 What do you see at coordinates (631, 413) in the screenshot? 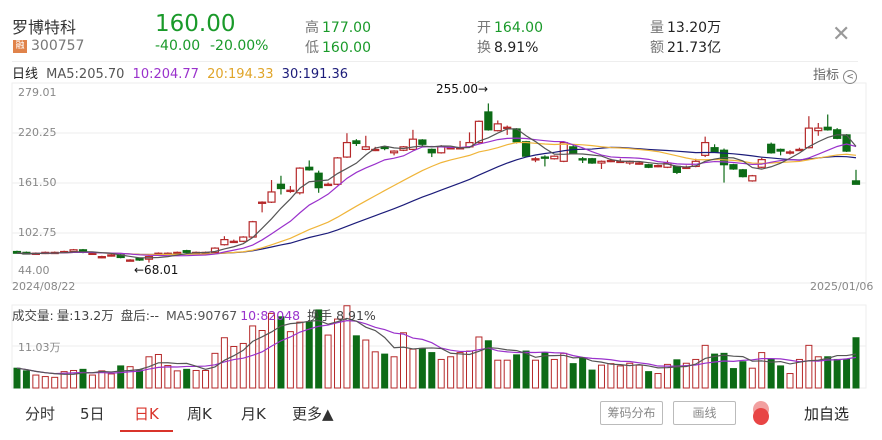
I see `chip-distribution-button: 筹码分布` at bounding box center [631, 413].